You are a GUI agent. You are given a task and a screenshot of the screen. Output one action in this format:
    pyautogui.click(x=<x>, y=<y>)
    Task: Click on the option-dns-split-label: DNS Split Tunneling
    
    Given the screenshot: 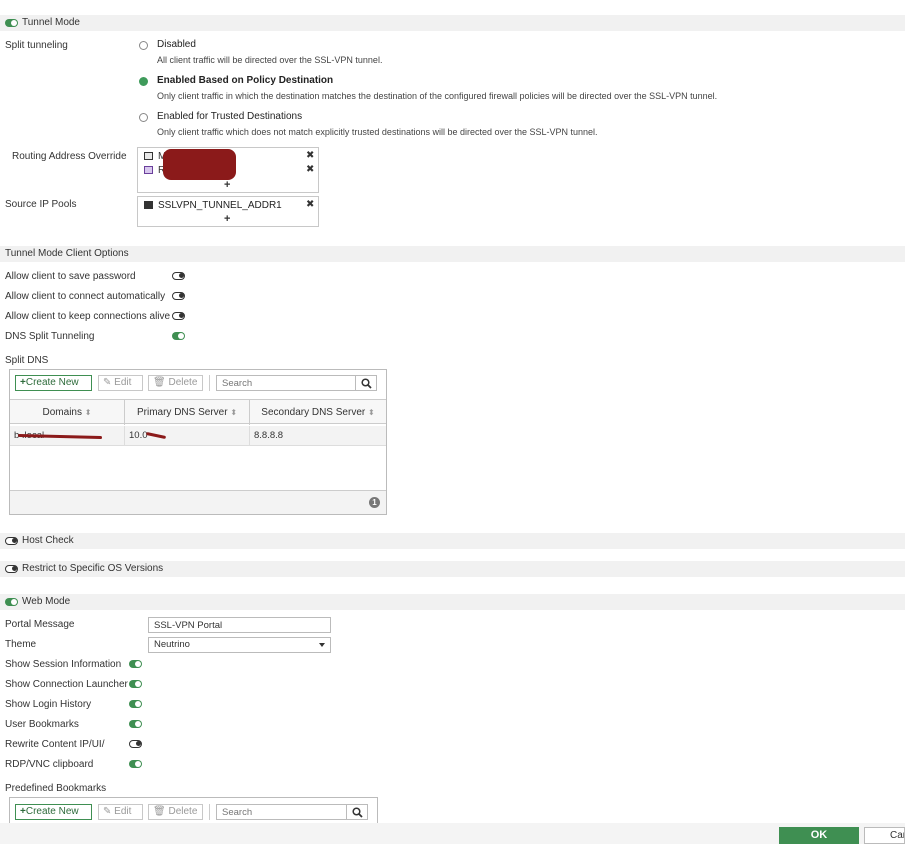 What is the action you would take?
    pyautogui.click(x=50, y=336)
    